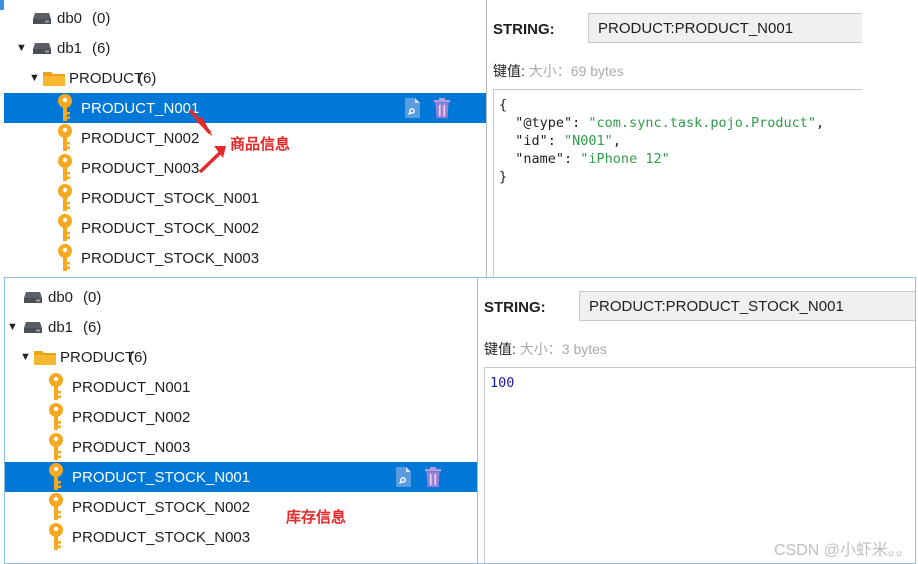 This screenshot has width=918, height=564. I want to click on json-line: }, so click(680, 177).